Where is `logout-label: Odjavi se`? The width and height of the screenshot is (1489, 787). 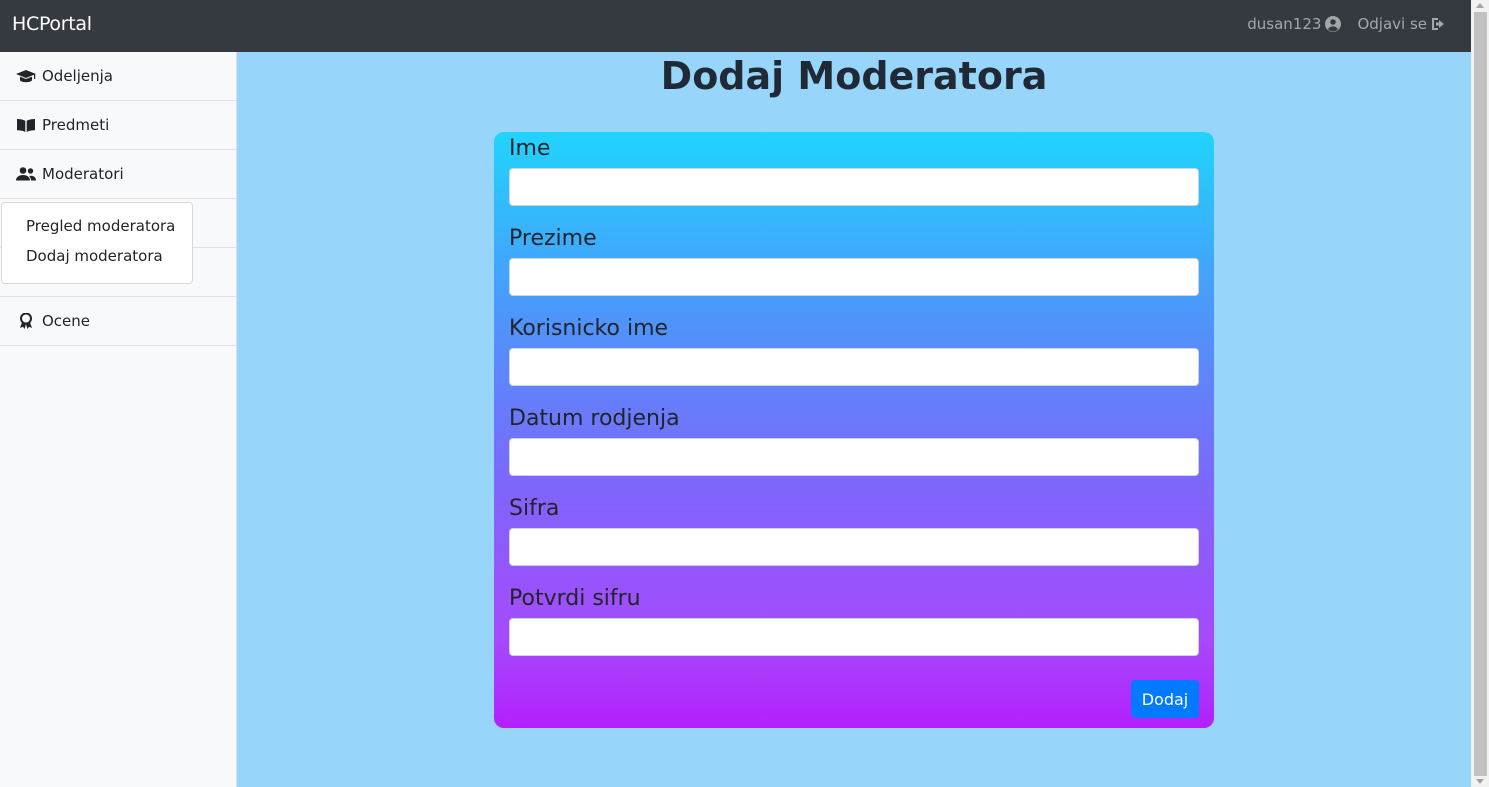 logout-label: Odjavi se is located at coordinates (1392, 24).